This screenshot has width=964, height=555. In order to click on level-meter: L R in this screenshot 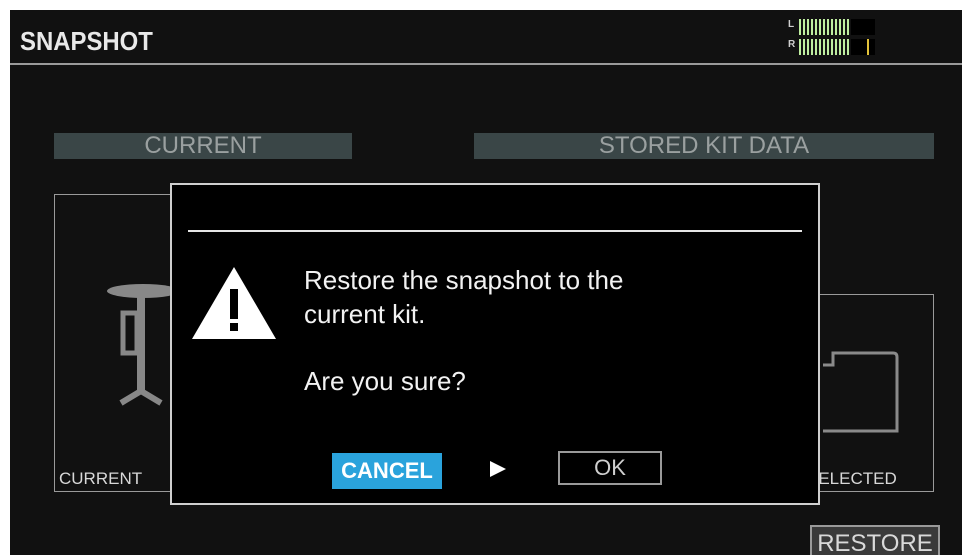, I will do `click(835, 38)`.